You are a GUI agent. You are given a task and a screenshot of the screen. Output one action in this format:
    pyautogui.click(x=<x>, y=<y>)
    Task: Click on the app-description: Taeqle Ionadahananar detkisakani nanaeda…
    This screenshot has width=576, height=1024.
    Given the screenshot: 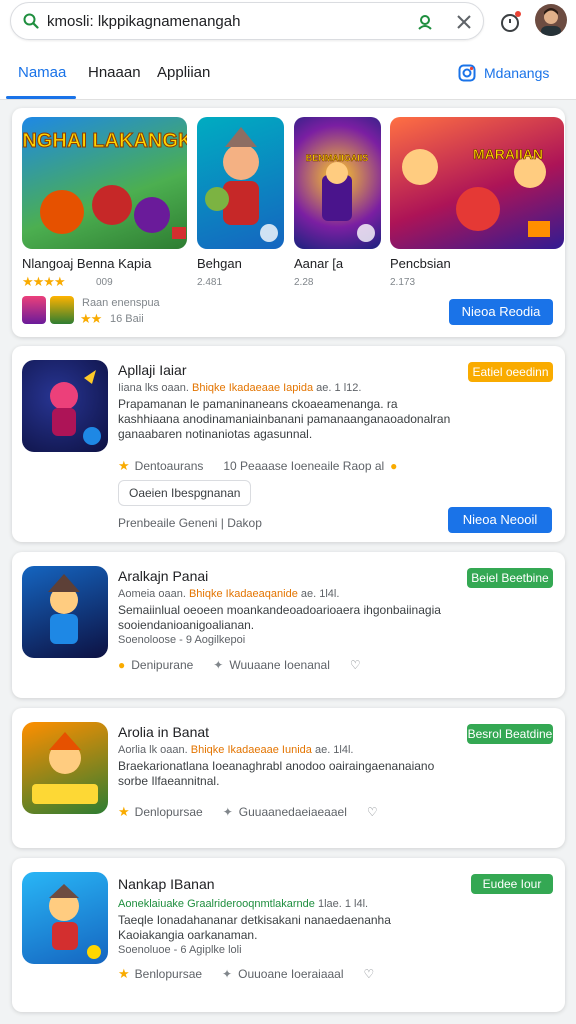 What is the action you would take?
    pyautogui.click(x=254, y=927)
    